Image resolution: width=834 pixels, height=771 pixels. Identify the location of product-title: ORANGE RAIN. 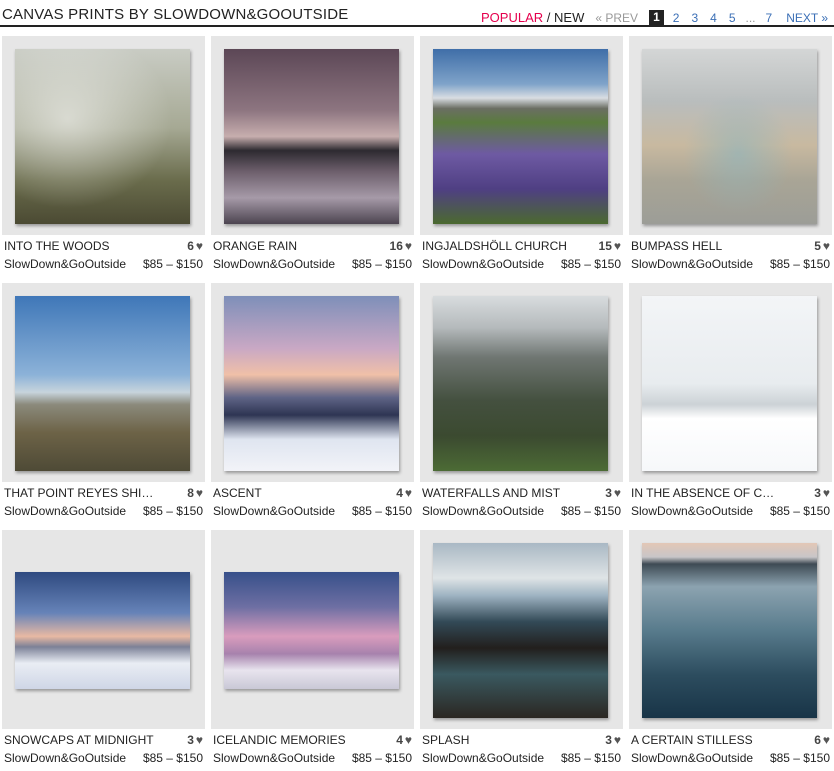
(288, 246).